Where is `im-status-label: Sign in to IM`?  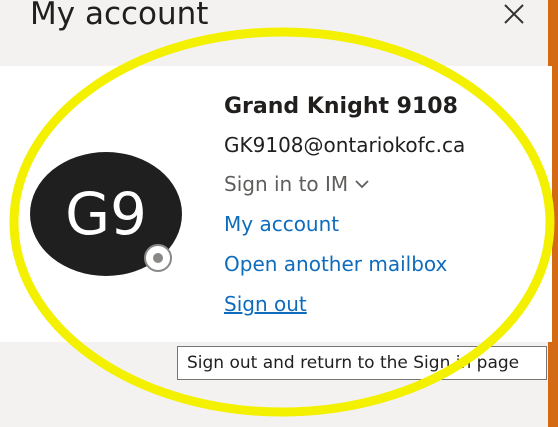
im-status-label: Sign in to IM is located at coordinates (286, 184).